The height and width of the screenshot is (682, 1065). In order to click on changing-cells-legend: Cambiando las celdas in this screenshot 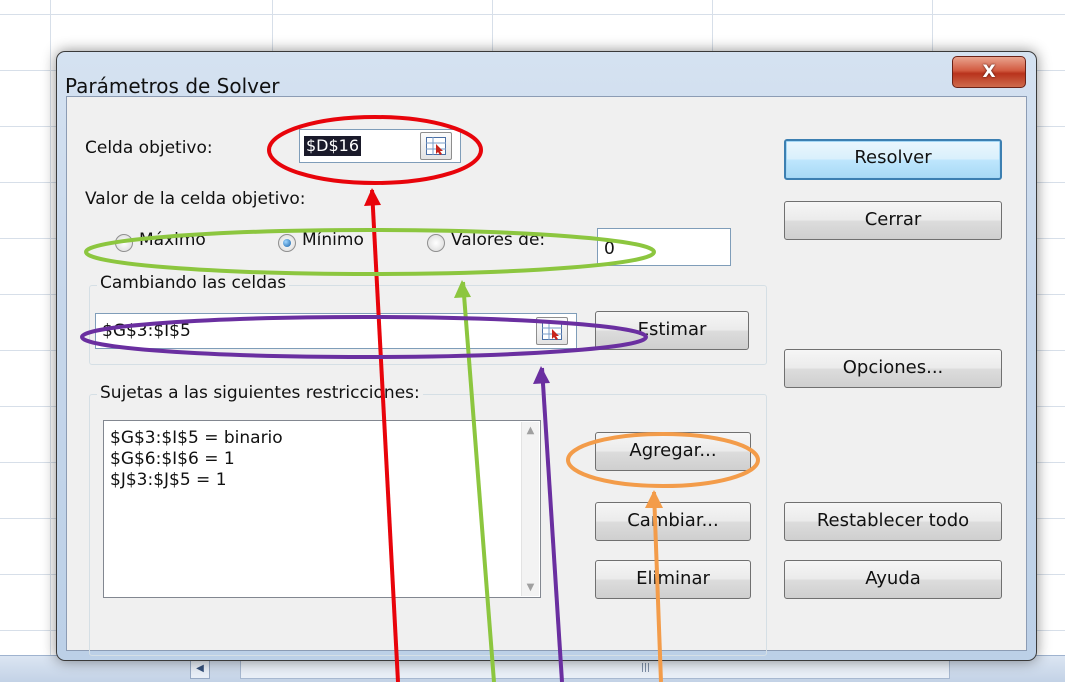, I will do `click(193, 283)`.